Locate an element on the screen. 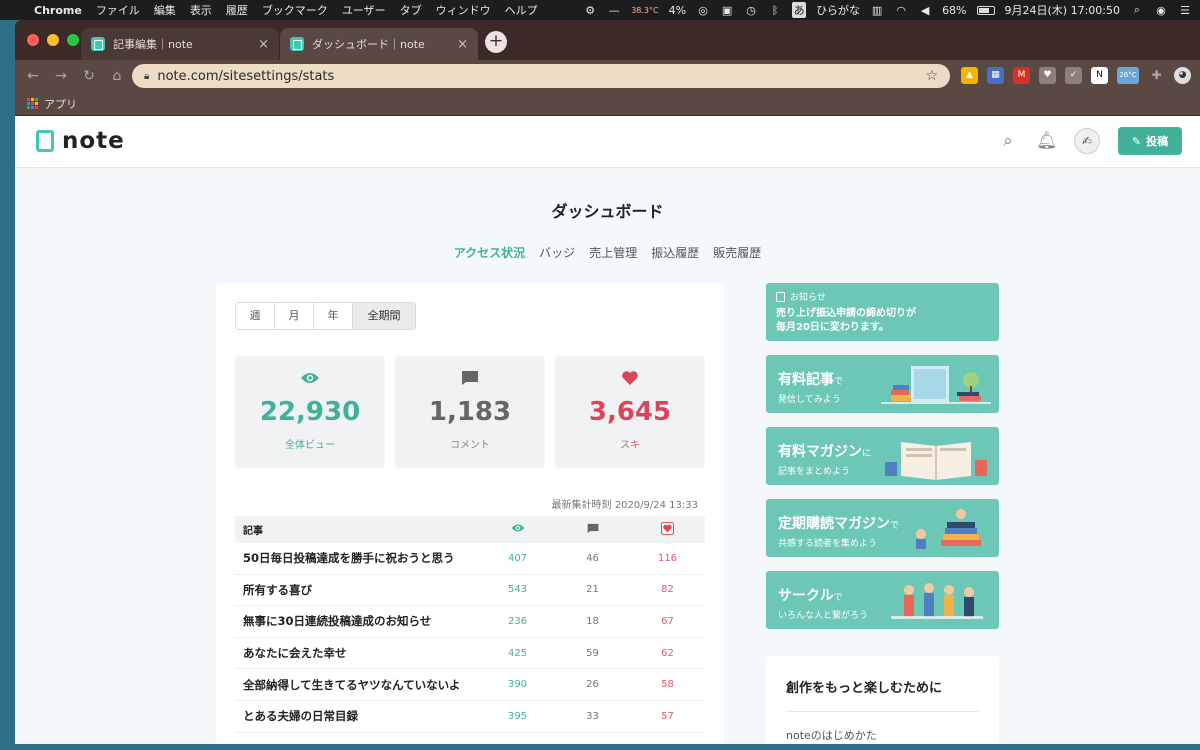 The image size is (1200, 750). avatar: ✍ is located at coordinates (1087, 141).